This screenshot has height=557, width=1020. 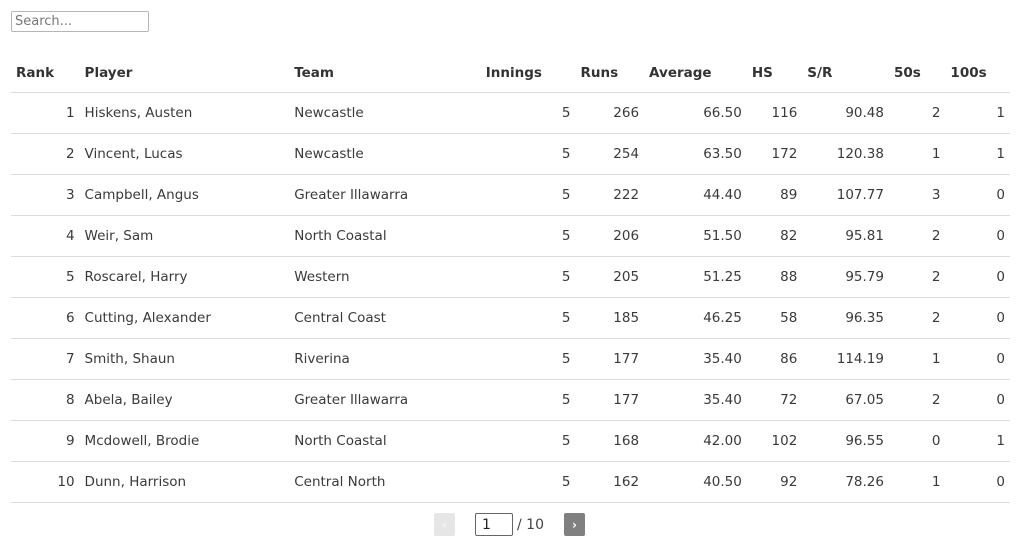 I want to click on runs-cell: 222, so click(x=610, y=195).